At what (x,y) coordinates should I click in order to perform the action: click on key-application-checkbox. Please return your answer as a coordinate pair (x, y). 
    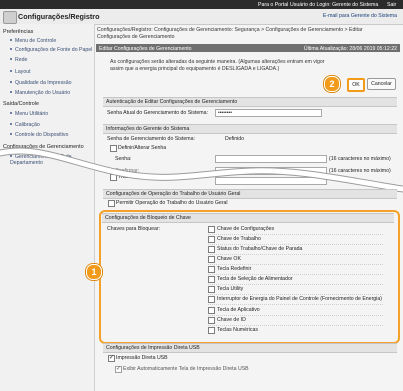
    Looking at the image, I should click on (211, 310).